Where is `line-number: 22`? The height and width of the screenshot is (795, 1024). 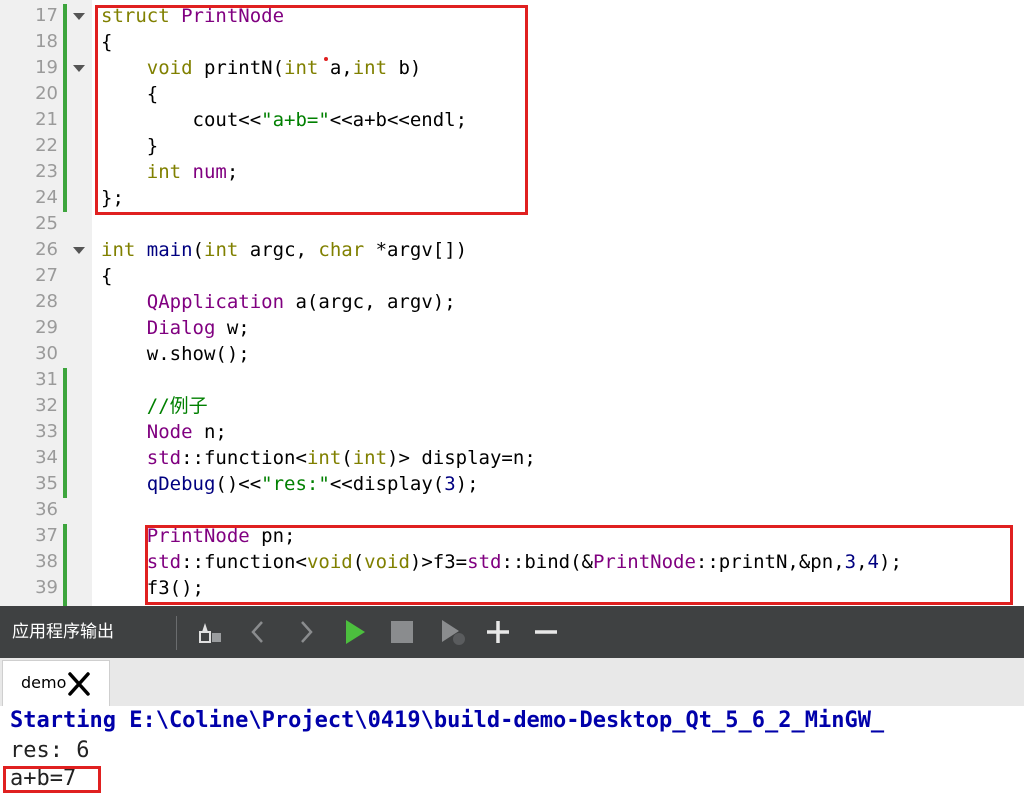 line-number: 22 is located at coordinates (46, 145).